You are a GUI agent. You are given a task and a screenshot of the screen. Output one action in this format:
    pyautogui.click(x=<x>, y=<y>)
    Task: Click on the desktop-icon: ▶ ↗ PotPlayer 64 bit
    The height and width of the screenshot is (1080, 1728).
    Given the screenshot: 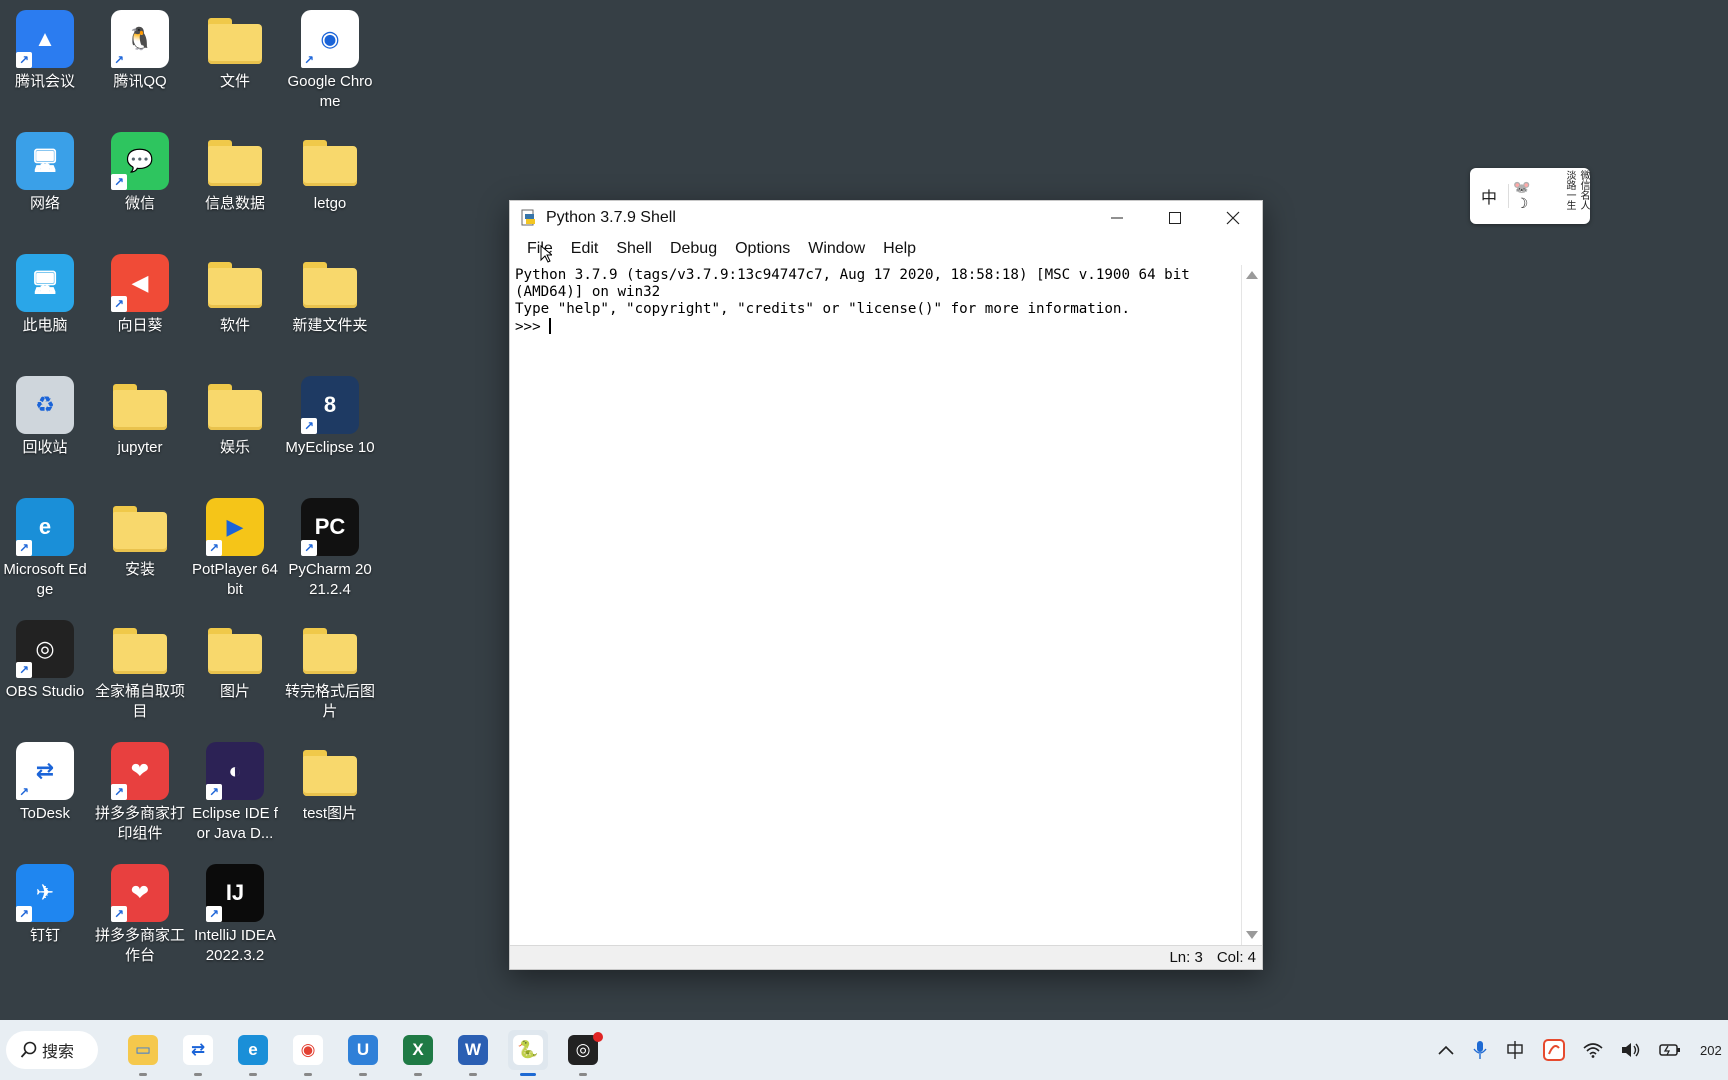 What is the action you would take?
    pyautogui.click(x=235, y=546)
    